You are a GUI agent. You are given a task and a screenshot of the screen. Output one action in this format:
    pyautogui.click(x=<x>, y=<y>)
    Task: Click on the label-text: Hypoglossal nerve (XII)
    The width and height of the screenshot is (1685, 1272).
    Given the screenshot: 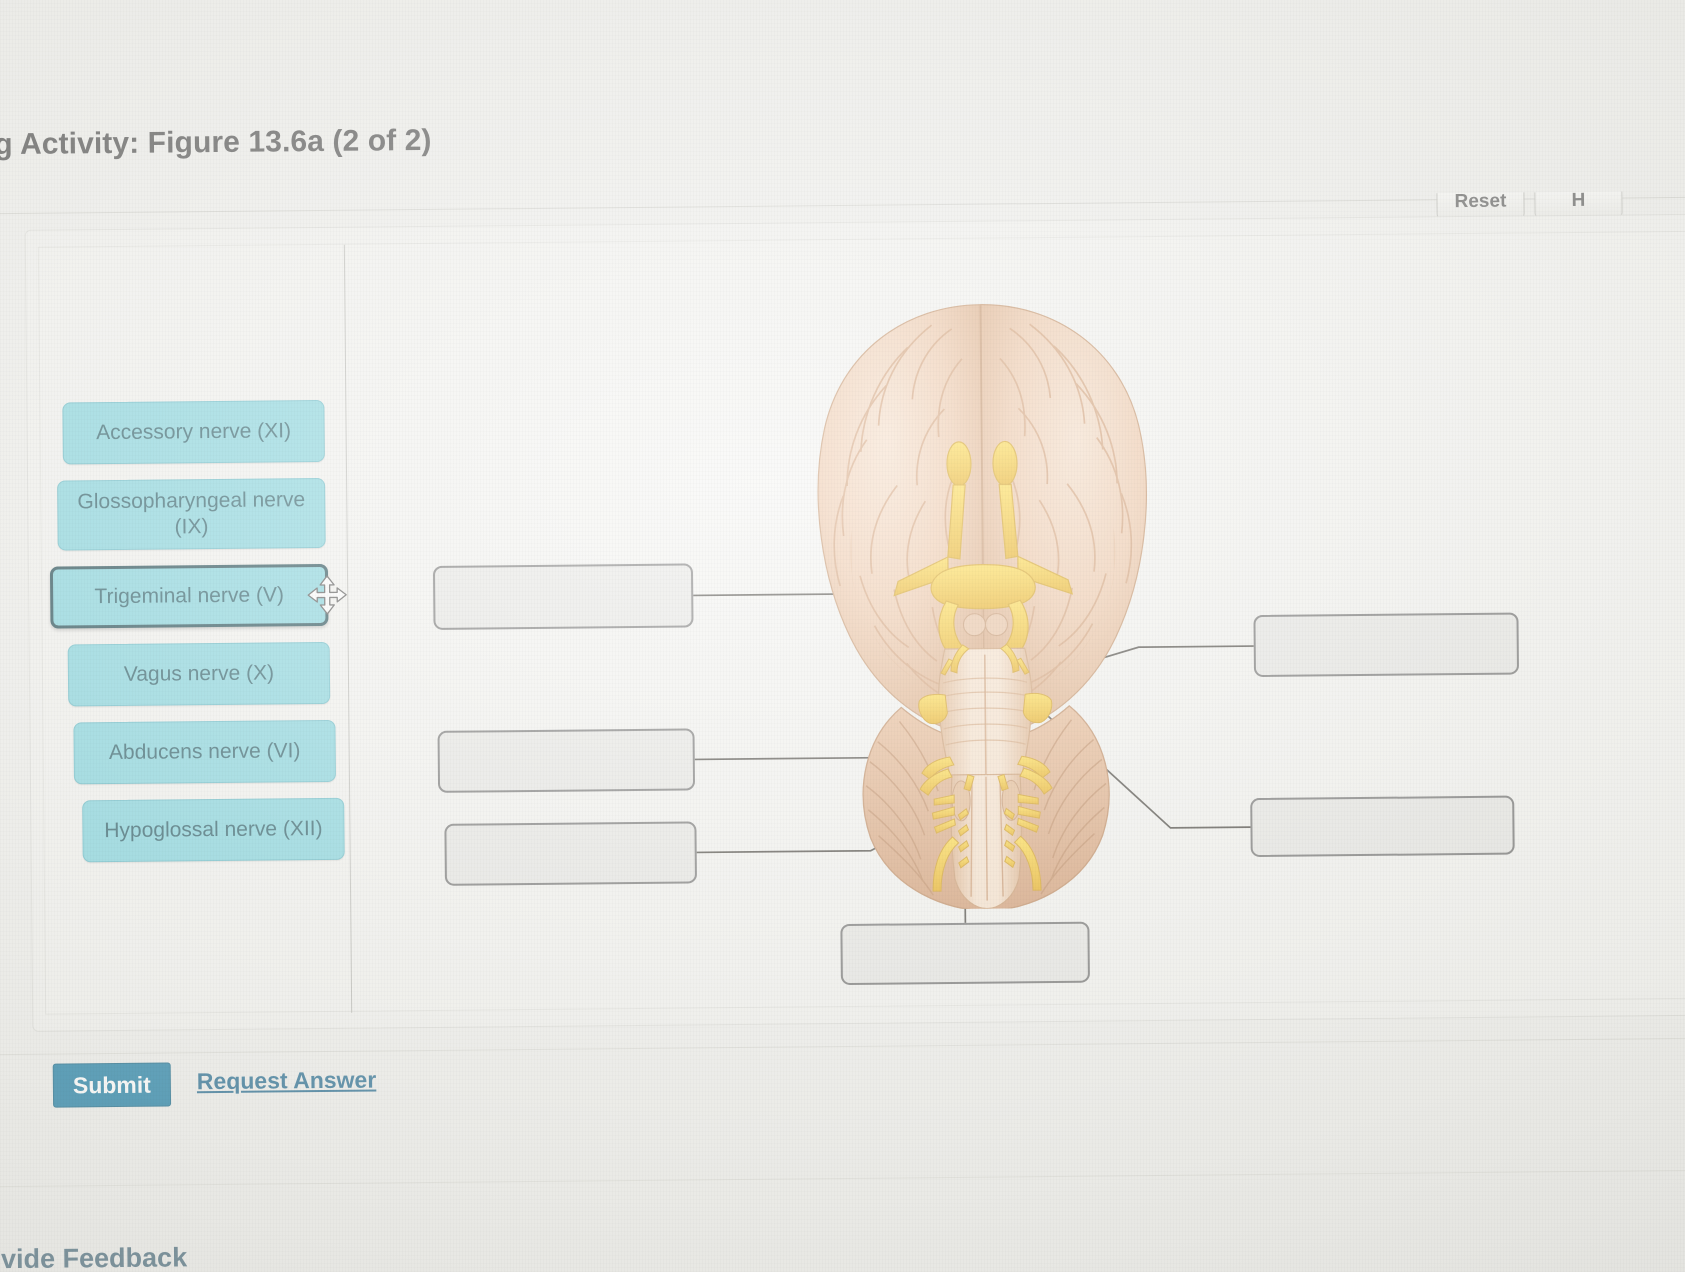 What is the action you would take?
    pyautogui.click(x=213, y=830)
    